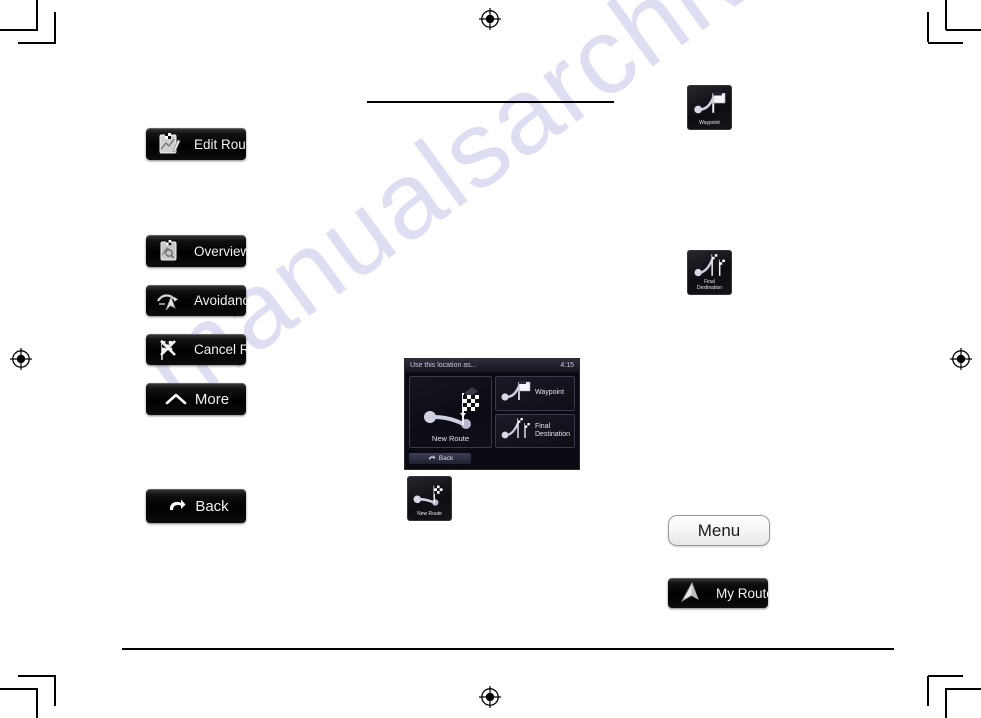  Describe the element at coordinates (549, 393) in the screenshot. I see `device-waypoint-label: Waypoint` at that location.